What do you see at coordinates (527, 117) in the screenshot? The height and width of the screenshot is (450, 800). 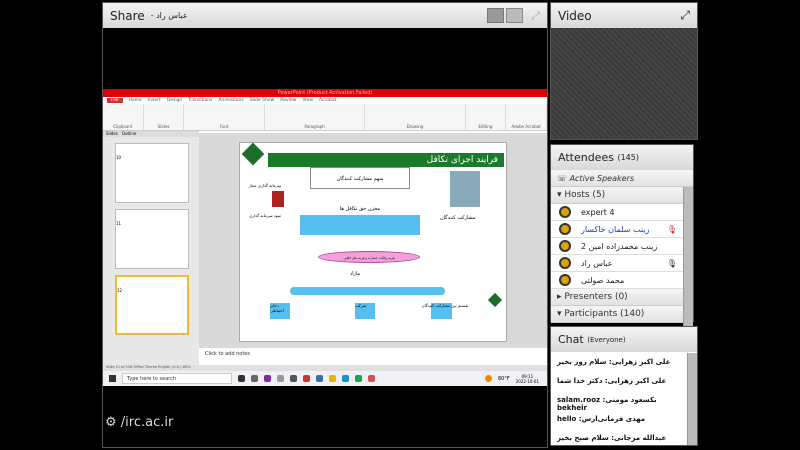 I see `group-acrobat: Adobe Acrobat` at bounding box center [527, 117].